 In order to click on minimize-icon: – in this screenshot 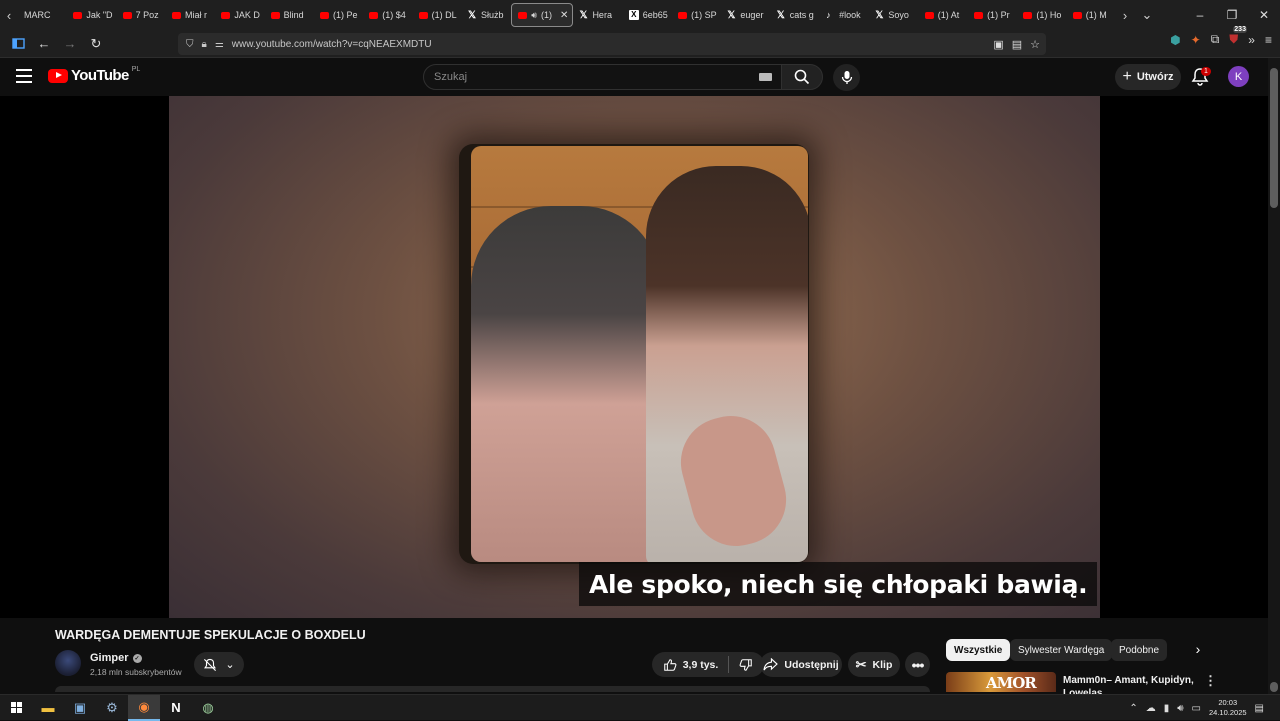, I will do `click(1200, 15)`.